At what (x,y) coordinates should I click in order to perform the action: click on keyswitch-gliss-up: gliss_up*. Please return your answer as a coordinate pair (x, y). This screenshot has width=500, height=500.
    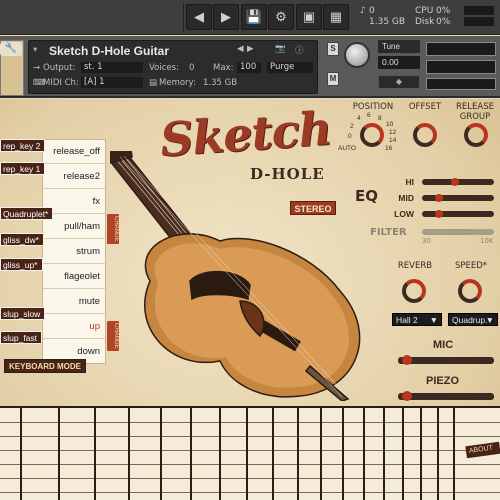
    Looking at the image, I should click on (21, 264).